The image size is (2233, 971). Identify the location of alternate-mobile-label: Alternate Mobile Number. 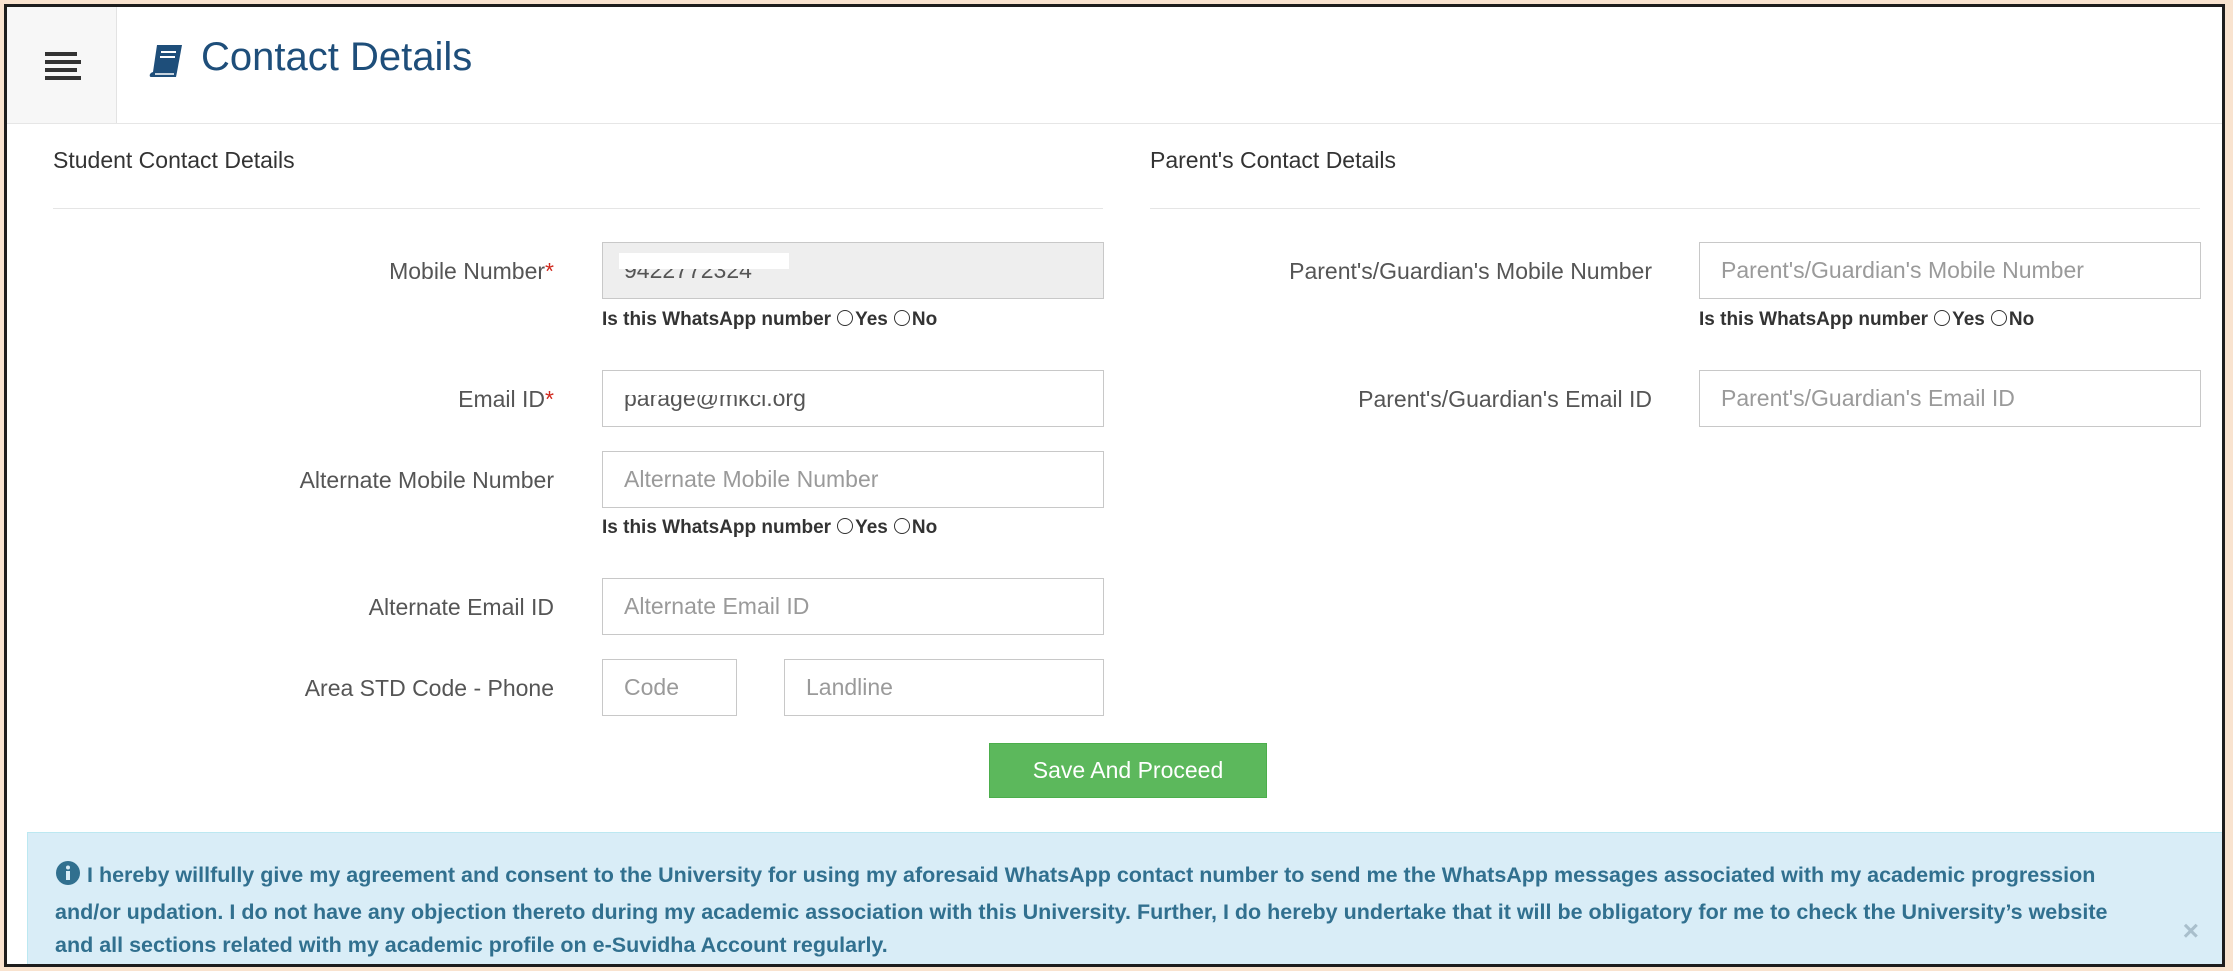
(426, 480).